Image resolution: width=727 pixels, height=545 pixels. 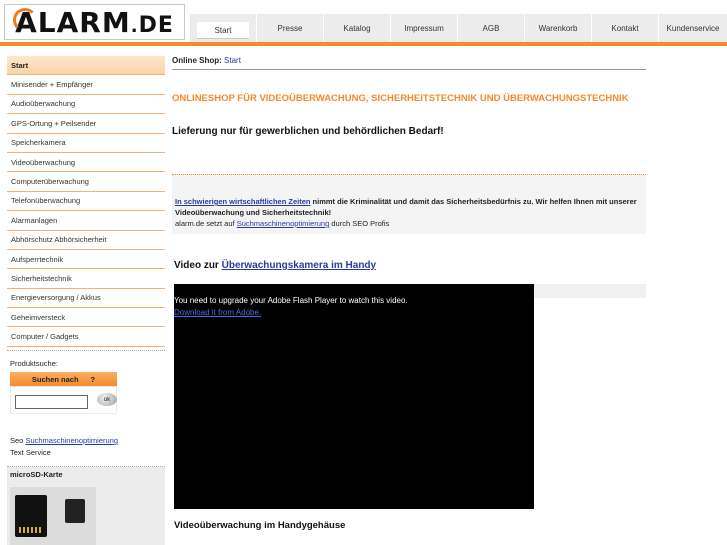 I want to click on search-ok-button: ok, so click(x=107, y=399).